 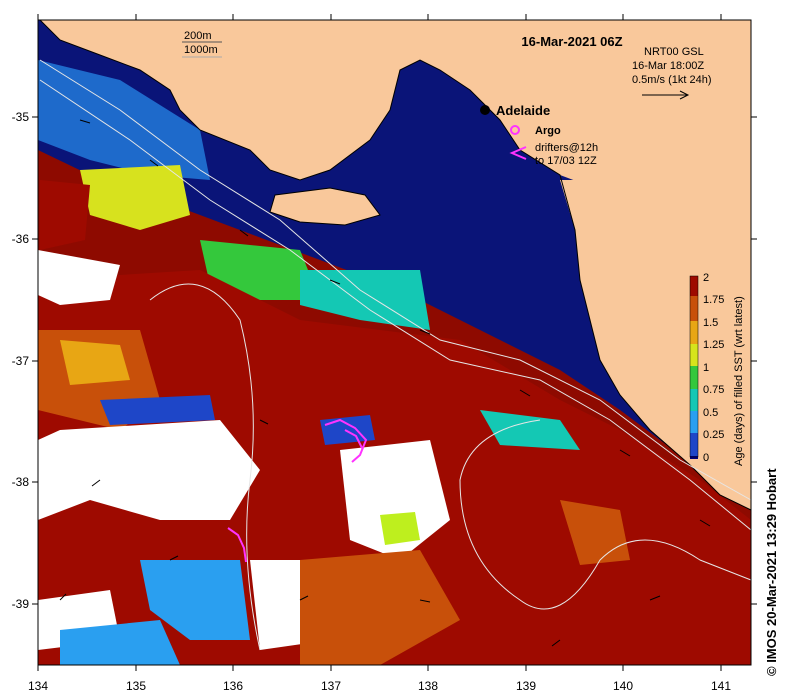 What do you see at coordinates (623, 686) in the screenshot?
I see `x-tick-label: 140` at bounding box center [623, 686].